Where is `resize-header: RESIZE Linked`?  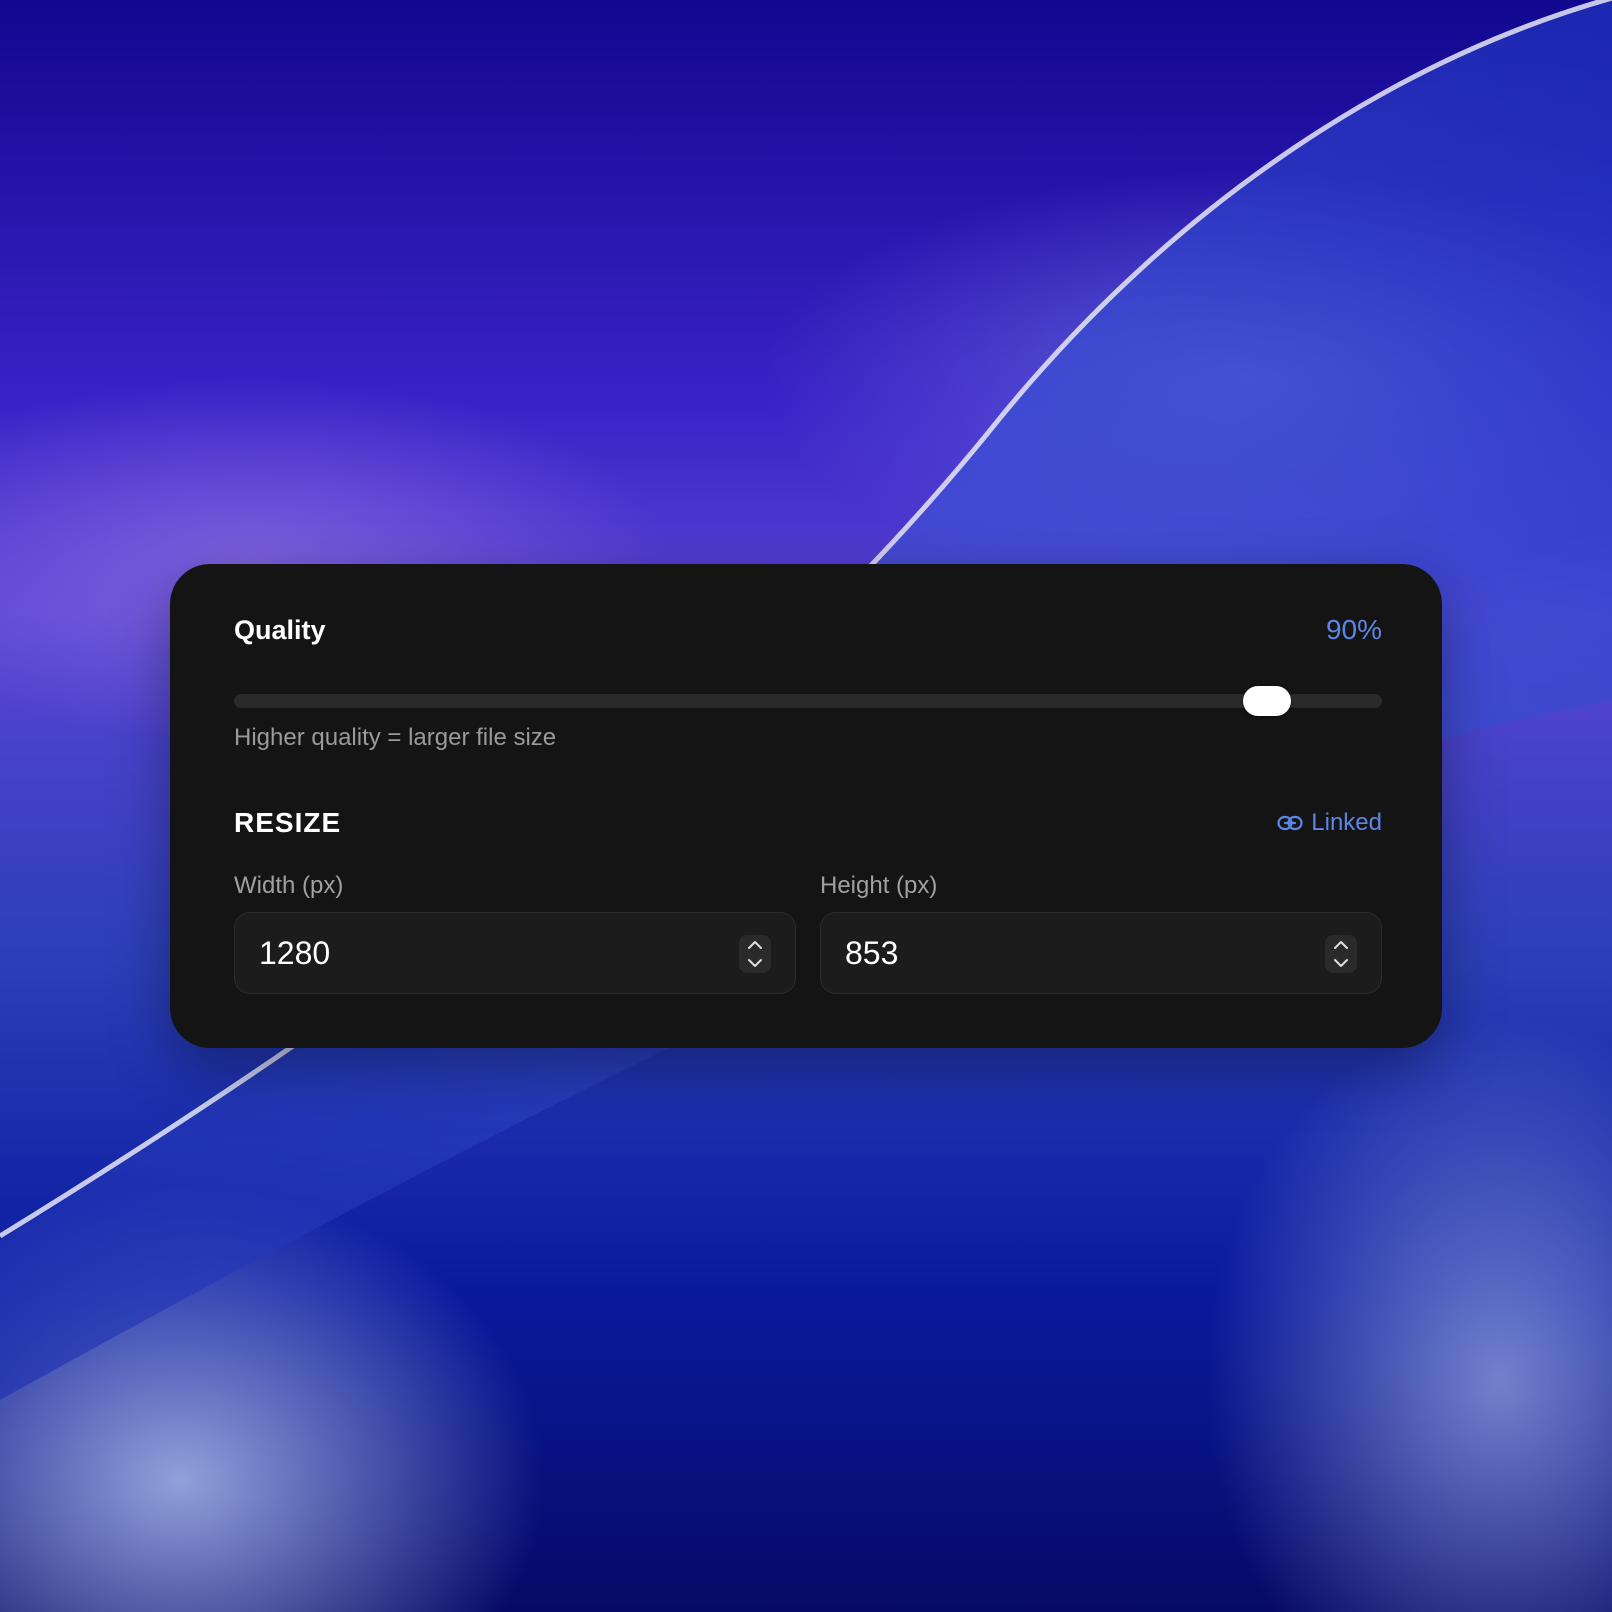
resize-header: RESIZE Linked is located at coordinates (808, 823).